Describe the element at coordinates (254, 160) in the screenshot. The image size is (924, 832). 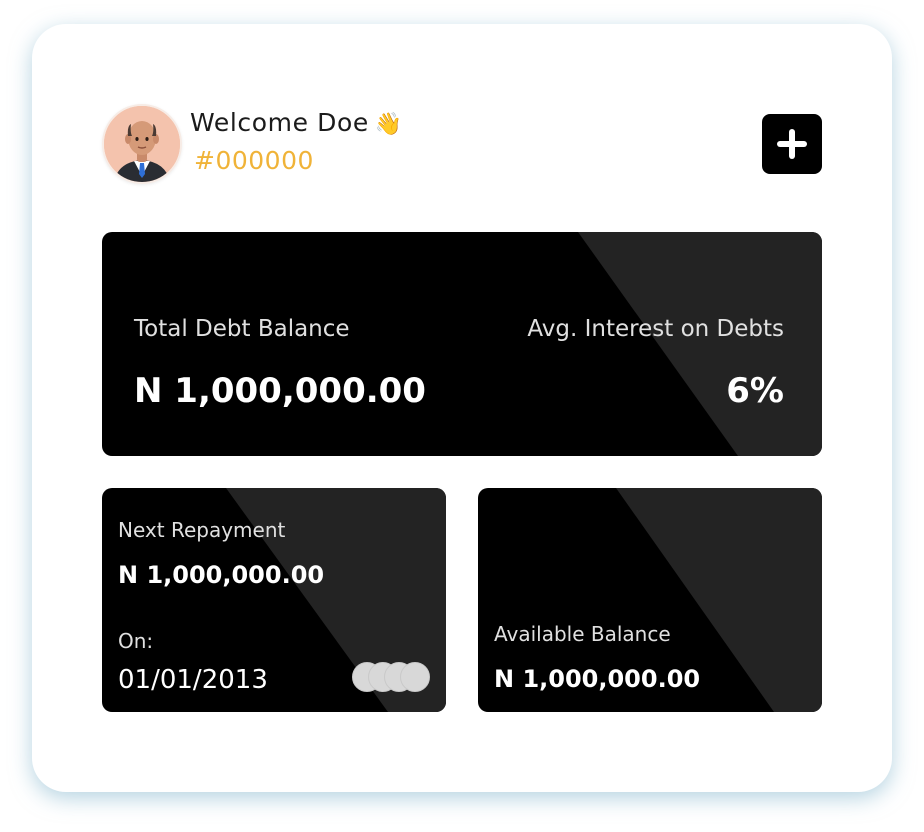
I see `account-id: #000000` at that location.